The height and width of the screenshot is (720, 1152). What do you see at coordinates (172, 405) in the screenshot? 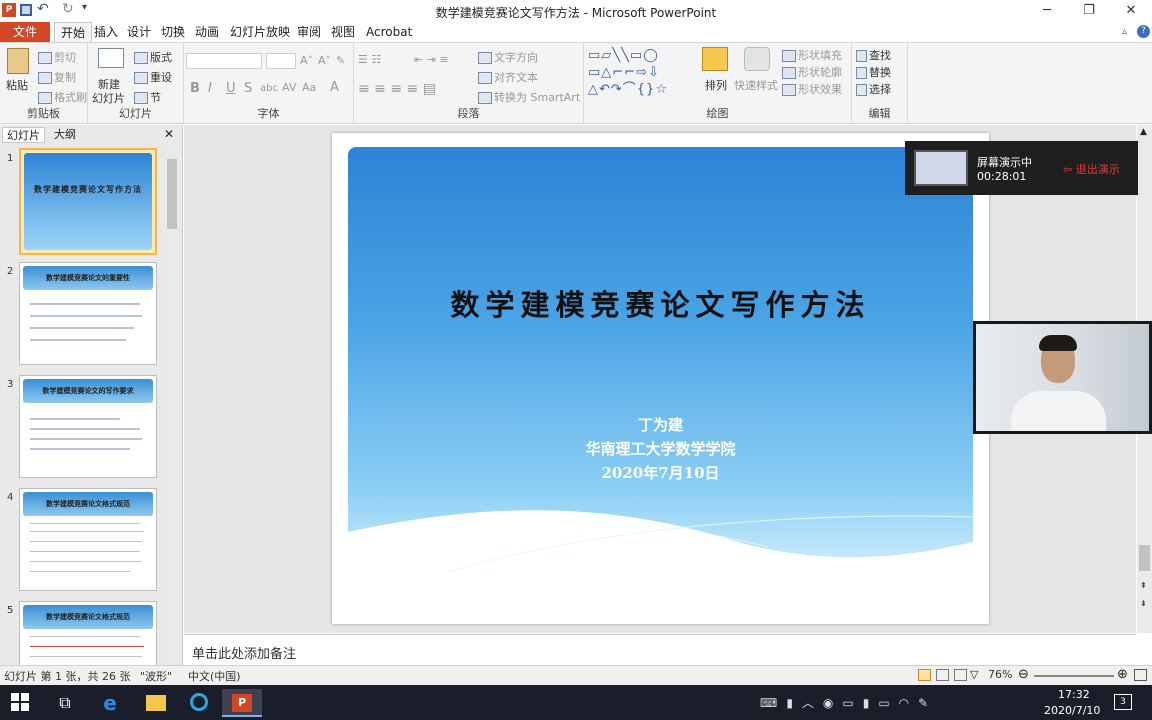
I see `panel-scrollbar` at bounding box center [172, 405].